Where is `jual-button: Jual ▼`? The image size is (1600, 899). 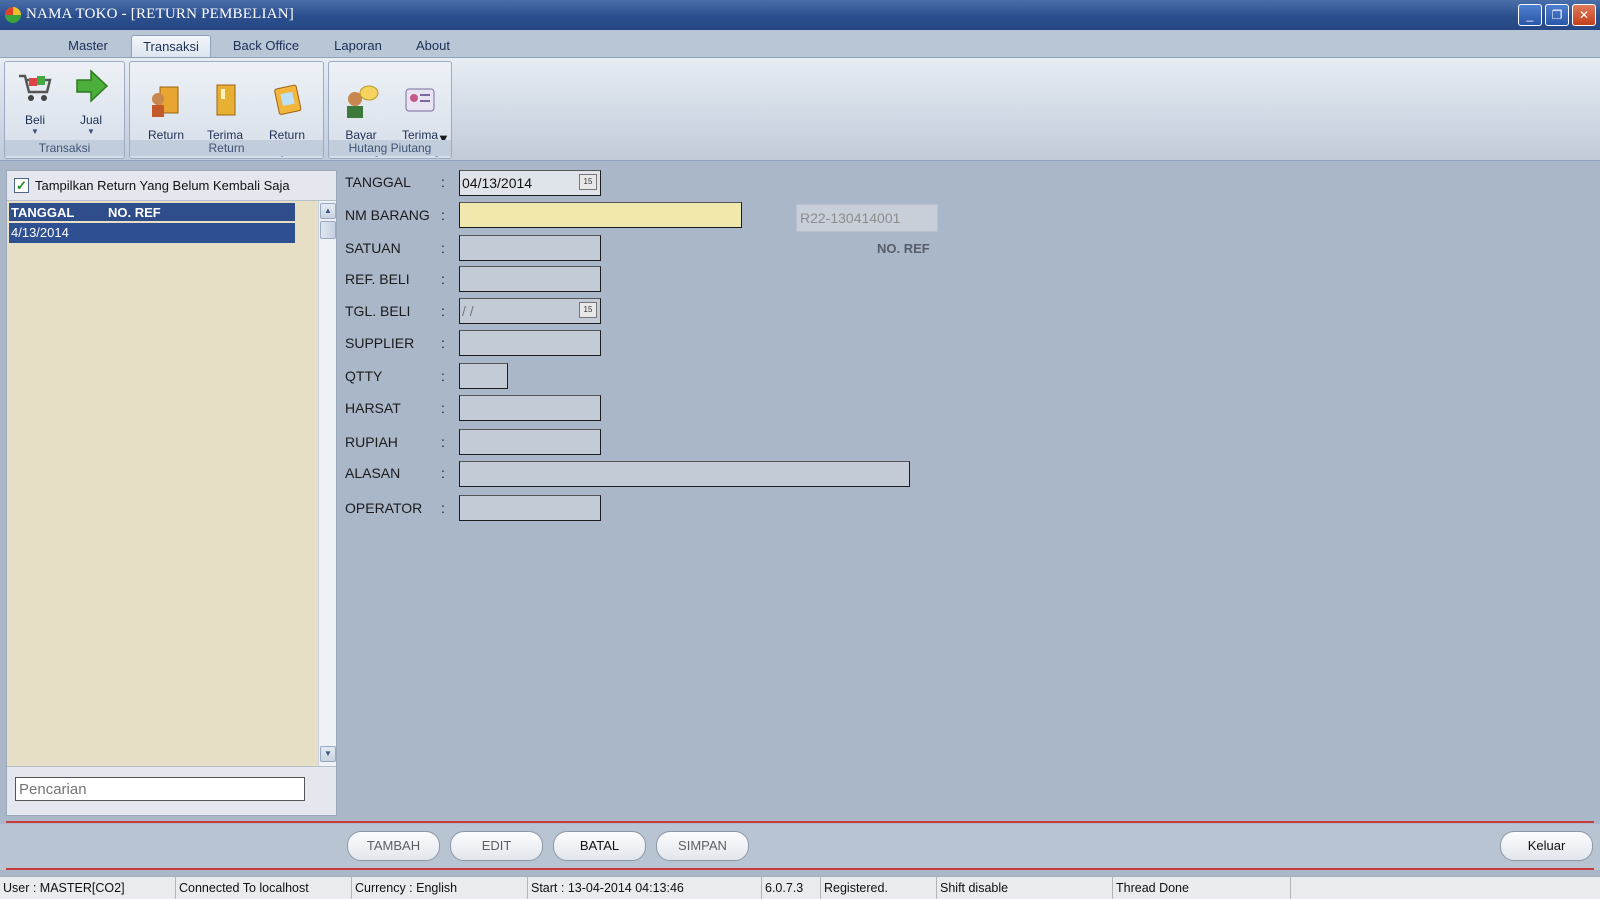 jual-button: Jual ▼ is located at coordinates (91, 101).